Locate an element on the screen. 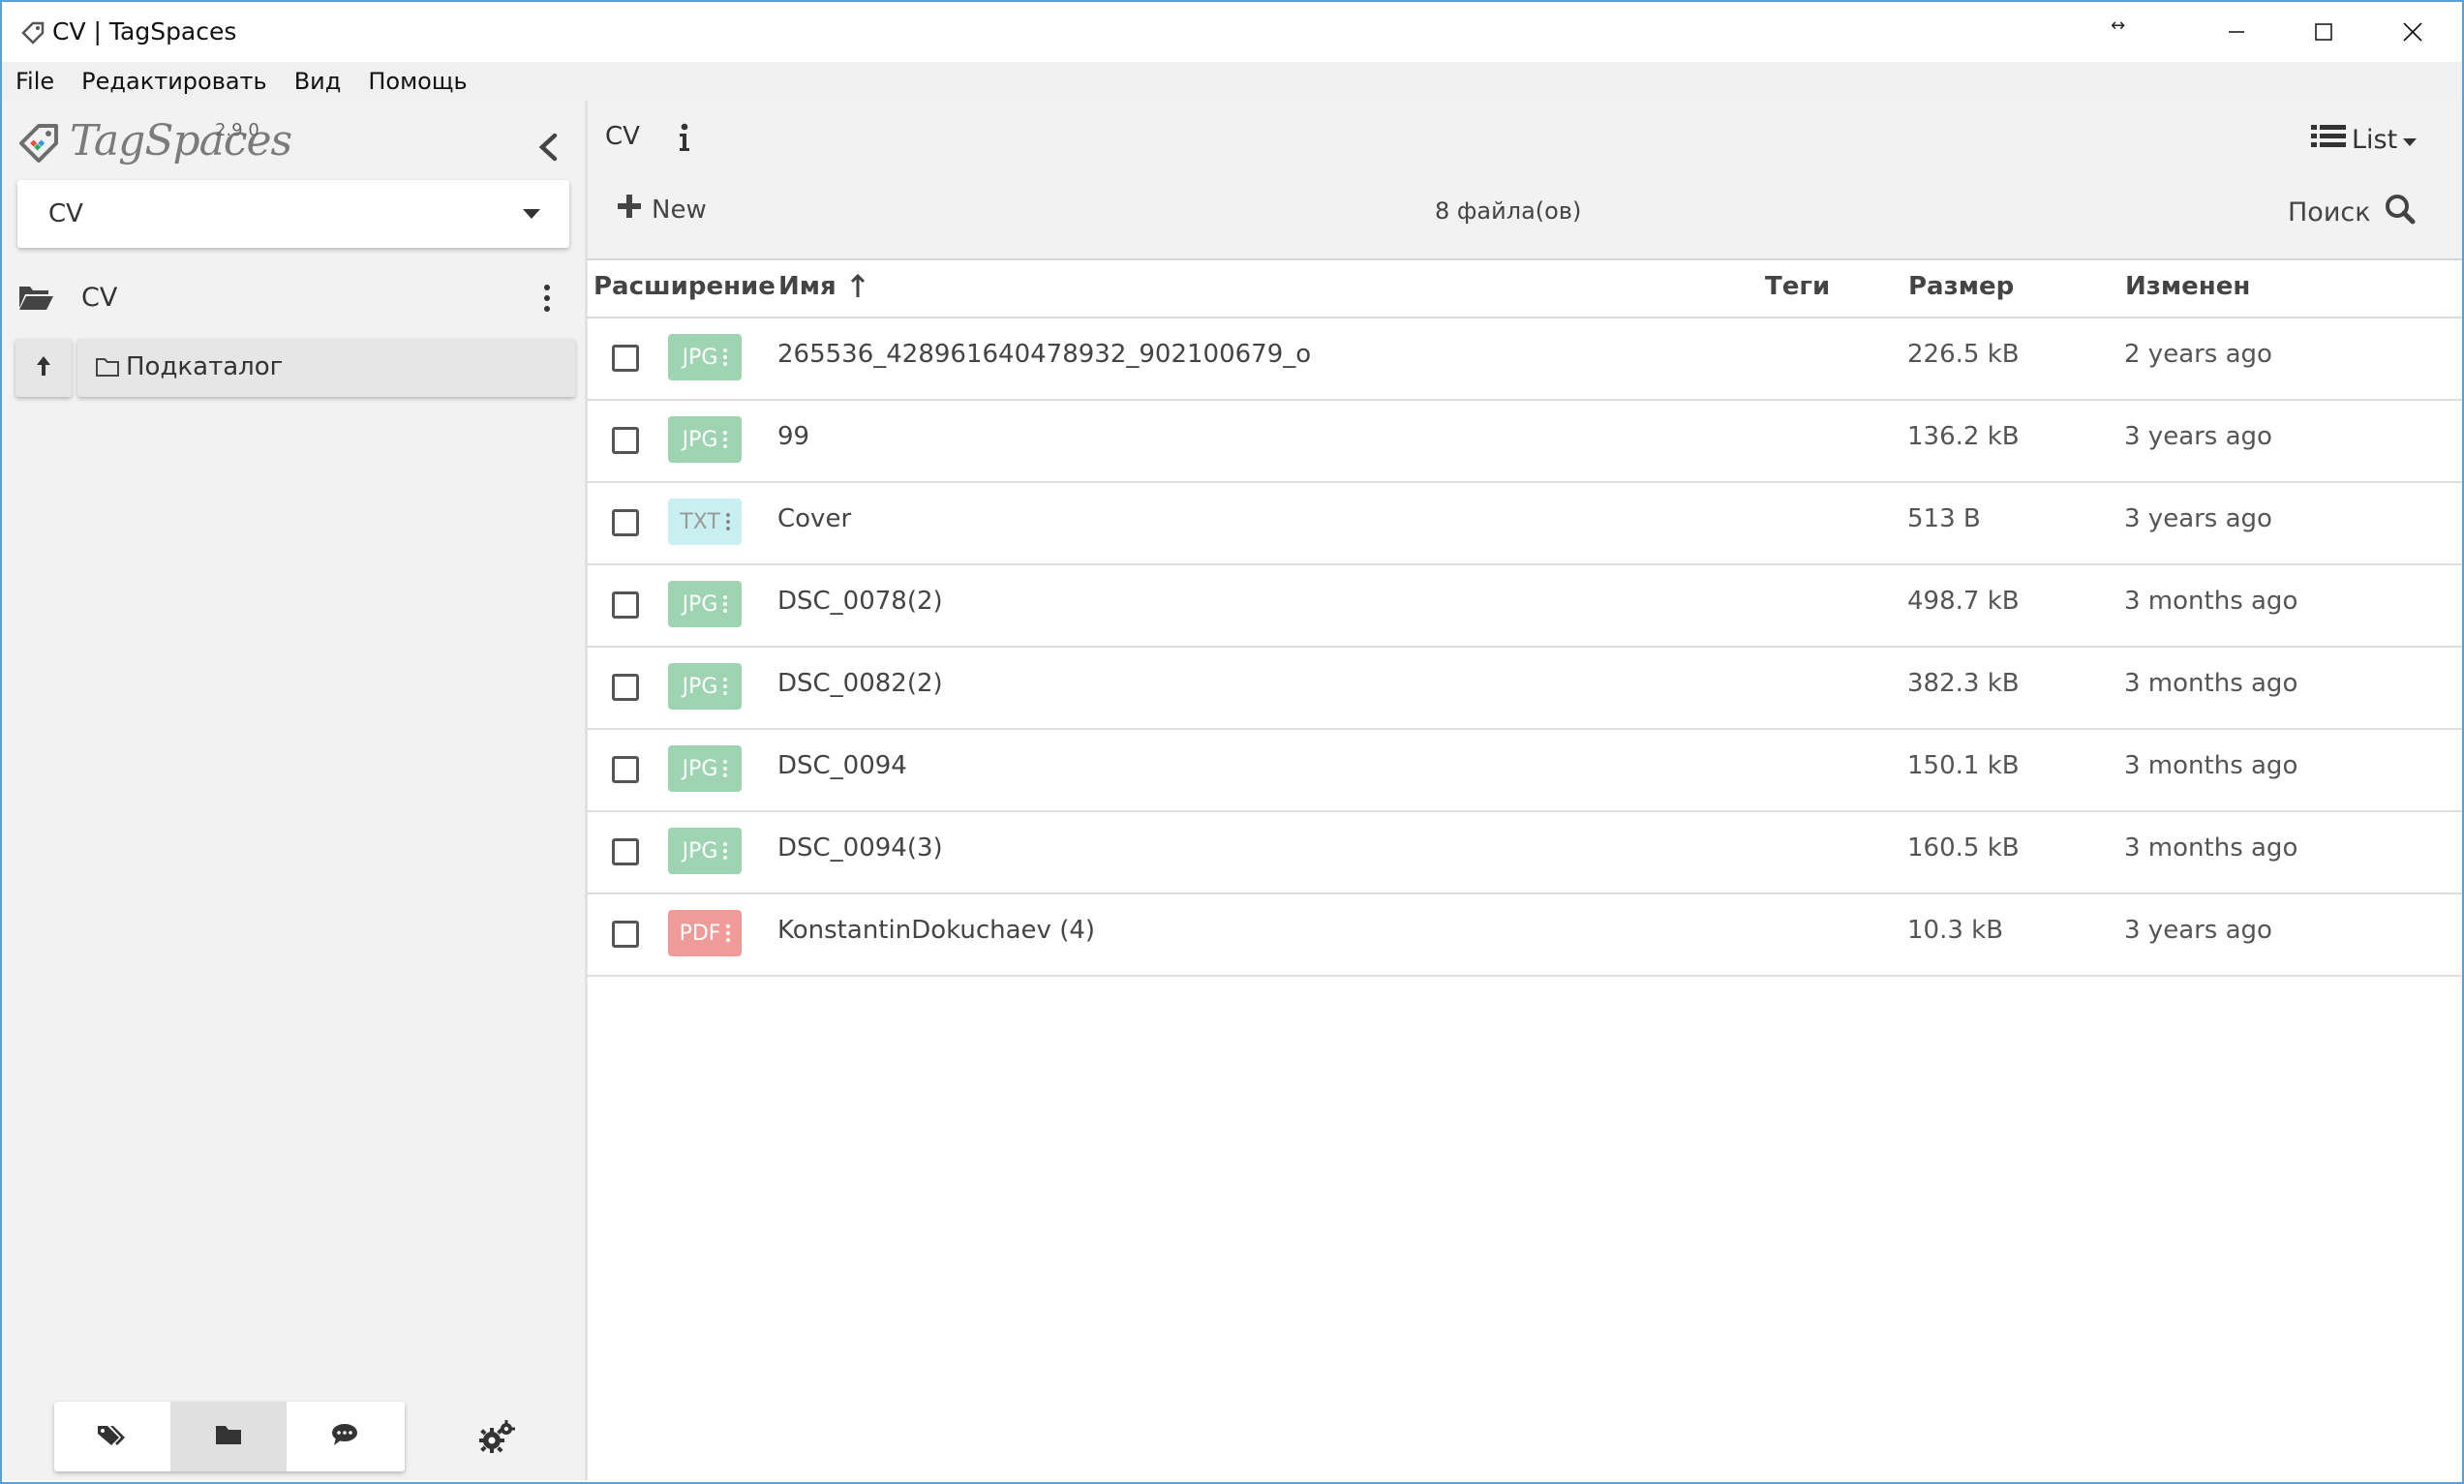  new-file-button: New is located at coordinates (662, 210).